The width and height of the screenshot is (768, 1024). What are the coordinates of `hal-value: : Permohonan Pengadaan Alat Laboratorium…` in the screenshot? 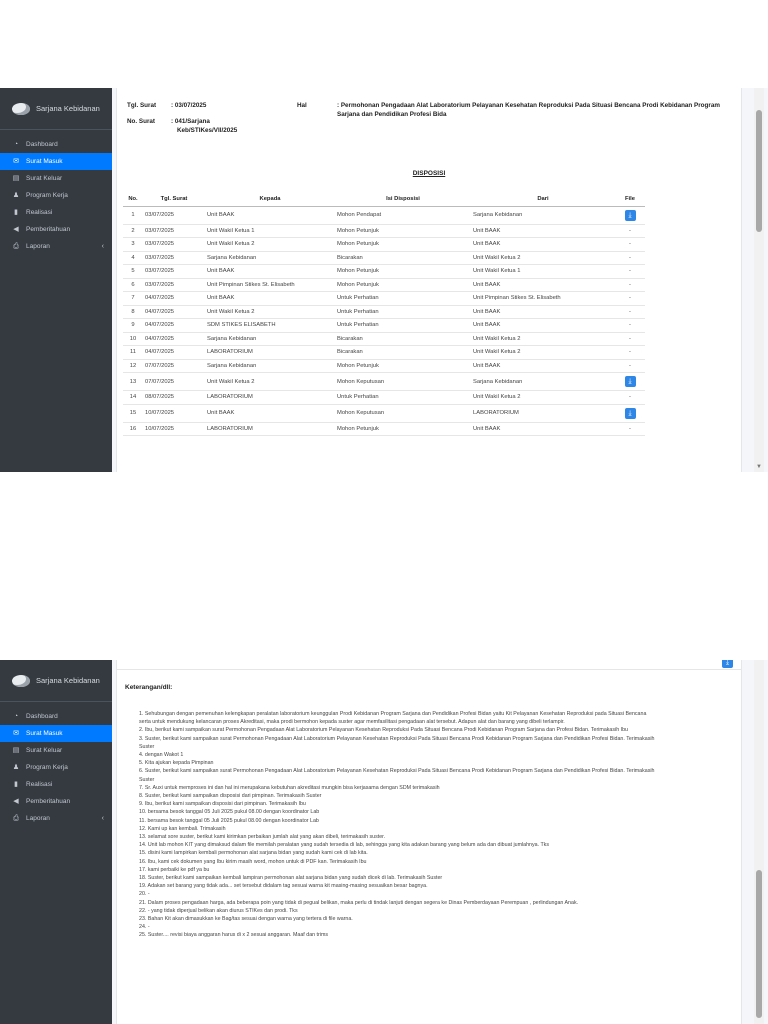 It's located at (528, 110).